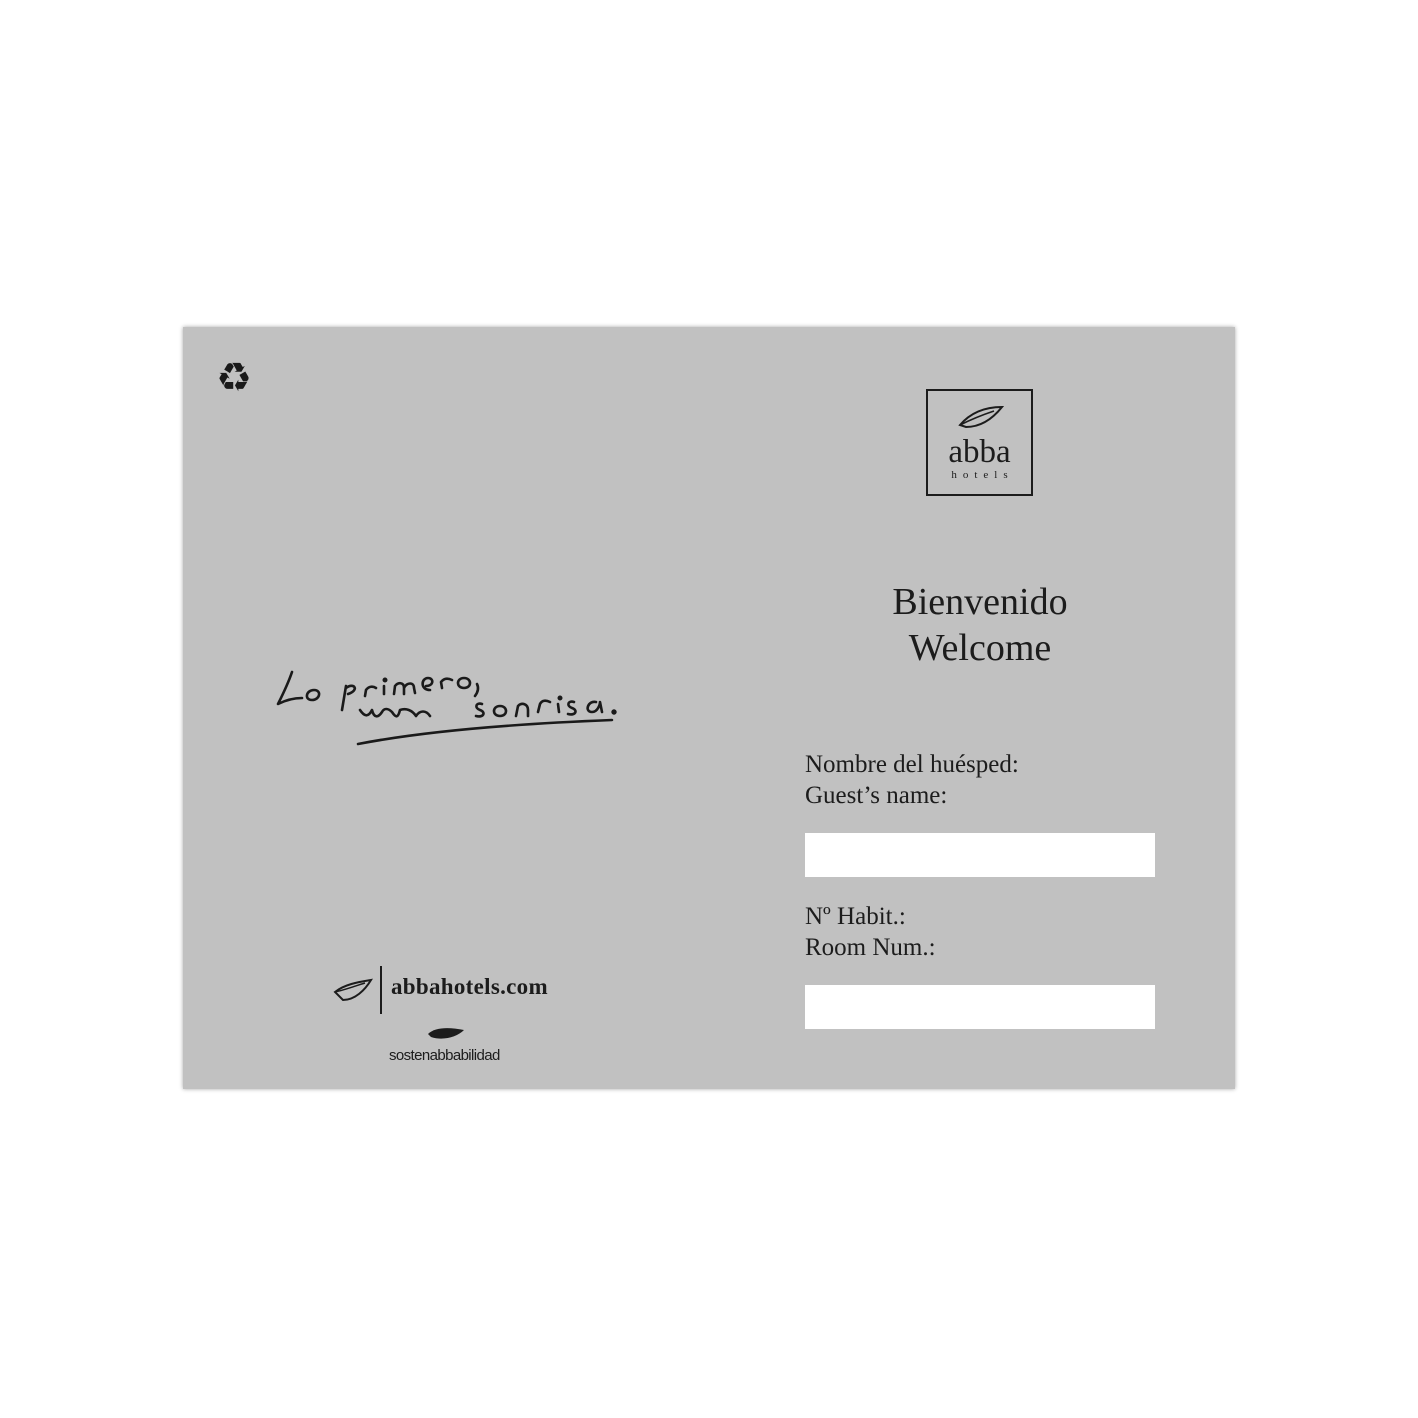 This screenshot has width=1418, height=1418. What do you see at coordinates (876, 795) in the screenshot?
I see `guest-name-label-en: Guest’s name:` at bounding box center [876, 795].